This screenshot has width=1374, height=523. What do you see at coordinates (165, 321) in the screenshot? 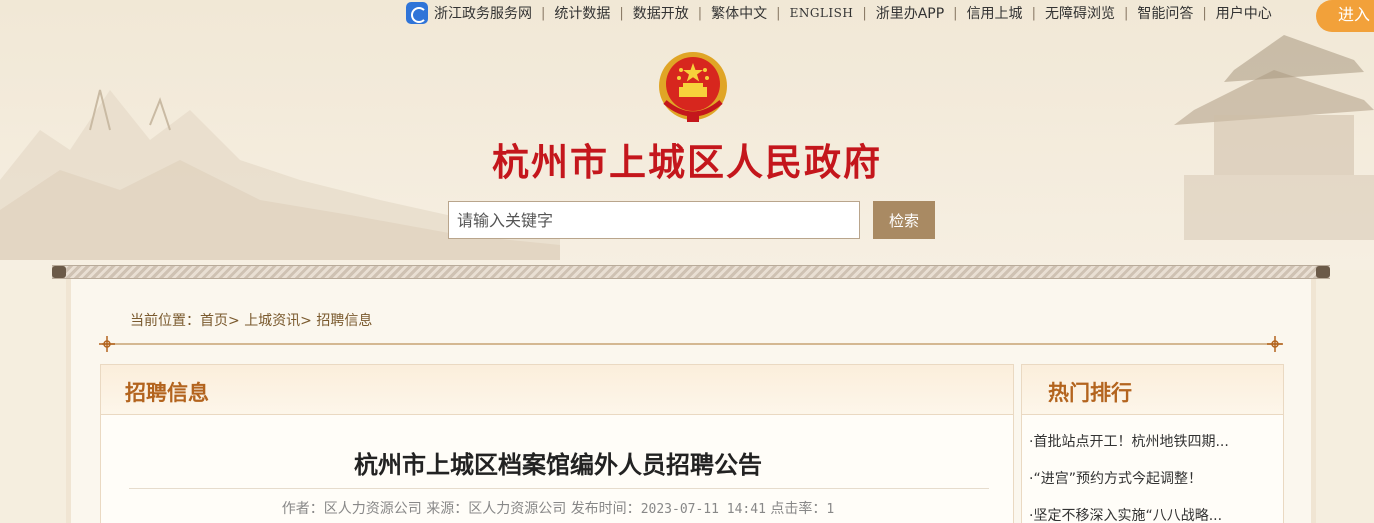
I see `breadcrumb-prefix: 当前位置：` at bounding box center [165, 321].